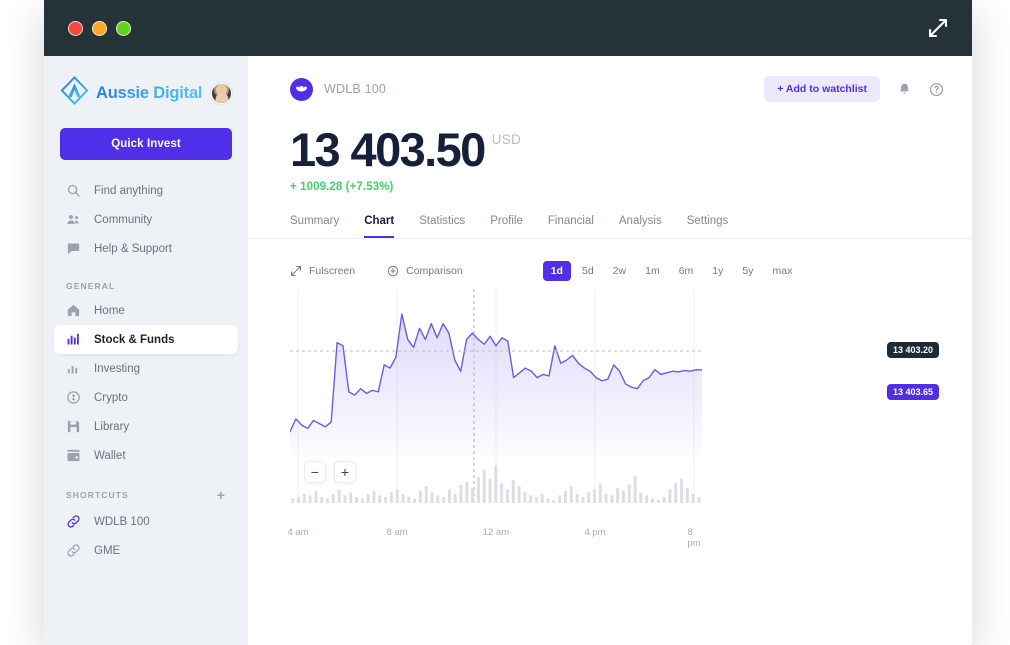 This screenshot has width=1010, height=645. I want to click on range-1d: 1d, so click(556, 271).